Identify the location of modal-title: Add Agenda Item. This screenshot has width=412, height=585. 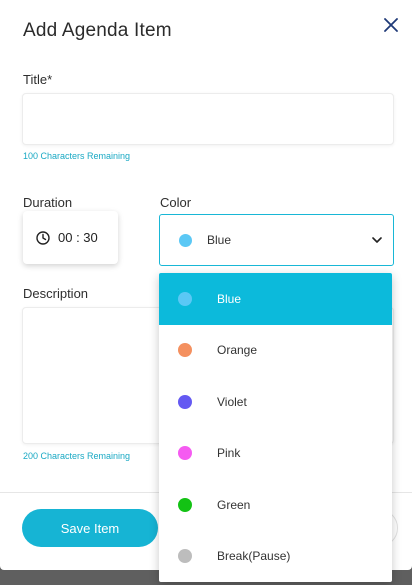
(97, 30).